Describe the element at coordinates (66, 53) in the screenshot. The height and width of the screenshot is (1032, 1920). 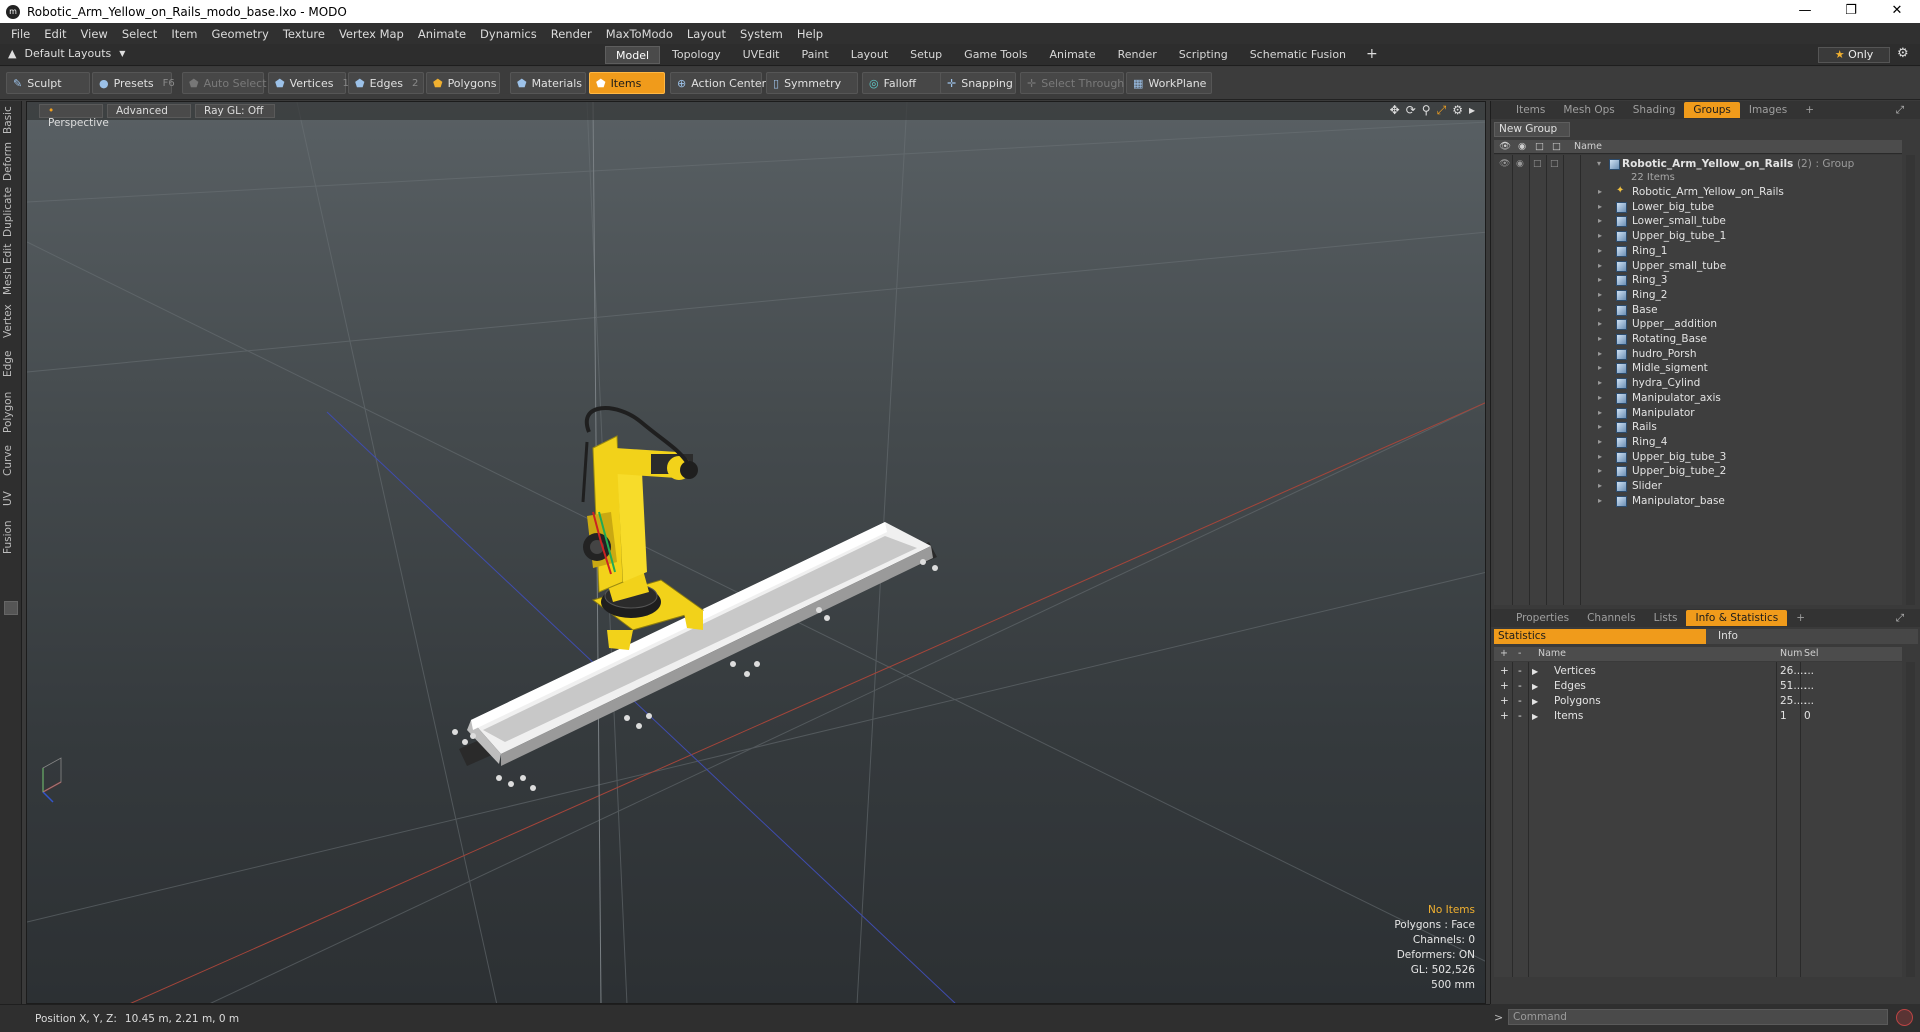
I see `layouts-dropdown: ▲ Default Layouts ▼` at that location.